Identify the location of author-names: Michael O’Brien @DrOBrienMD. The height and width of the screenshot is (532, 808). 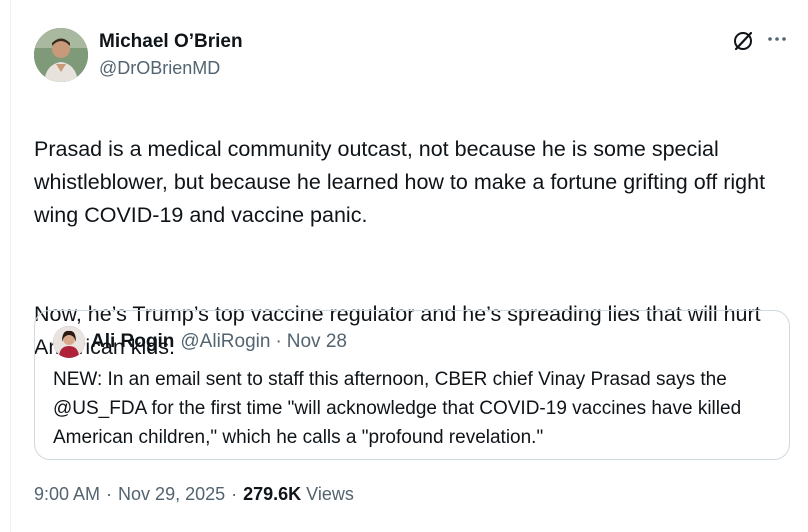
(171, 55).